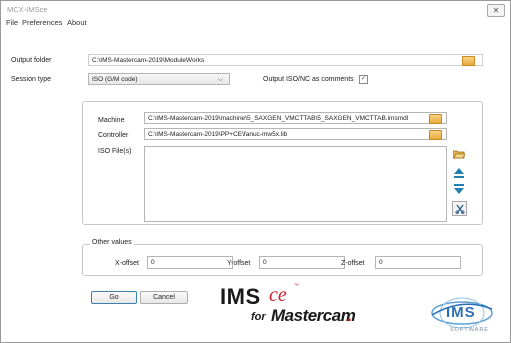 The height and width of the screenshot is (343, 511). What do you see at coordinates (114, 297) in the screenshot?
I see `go-button: Go` at bounding box center [114, 297].